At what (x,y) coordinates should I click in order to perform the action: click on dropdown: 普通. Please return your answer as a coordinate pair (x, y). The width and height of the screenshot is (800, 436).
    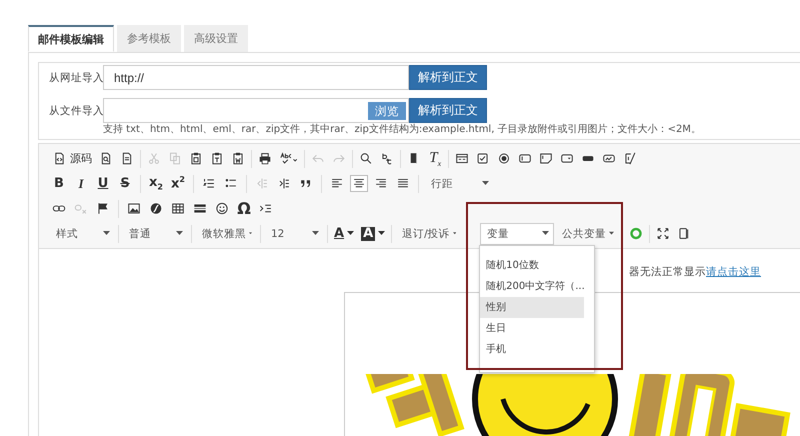
    Looking at the image, I should click on (155, 233).